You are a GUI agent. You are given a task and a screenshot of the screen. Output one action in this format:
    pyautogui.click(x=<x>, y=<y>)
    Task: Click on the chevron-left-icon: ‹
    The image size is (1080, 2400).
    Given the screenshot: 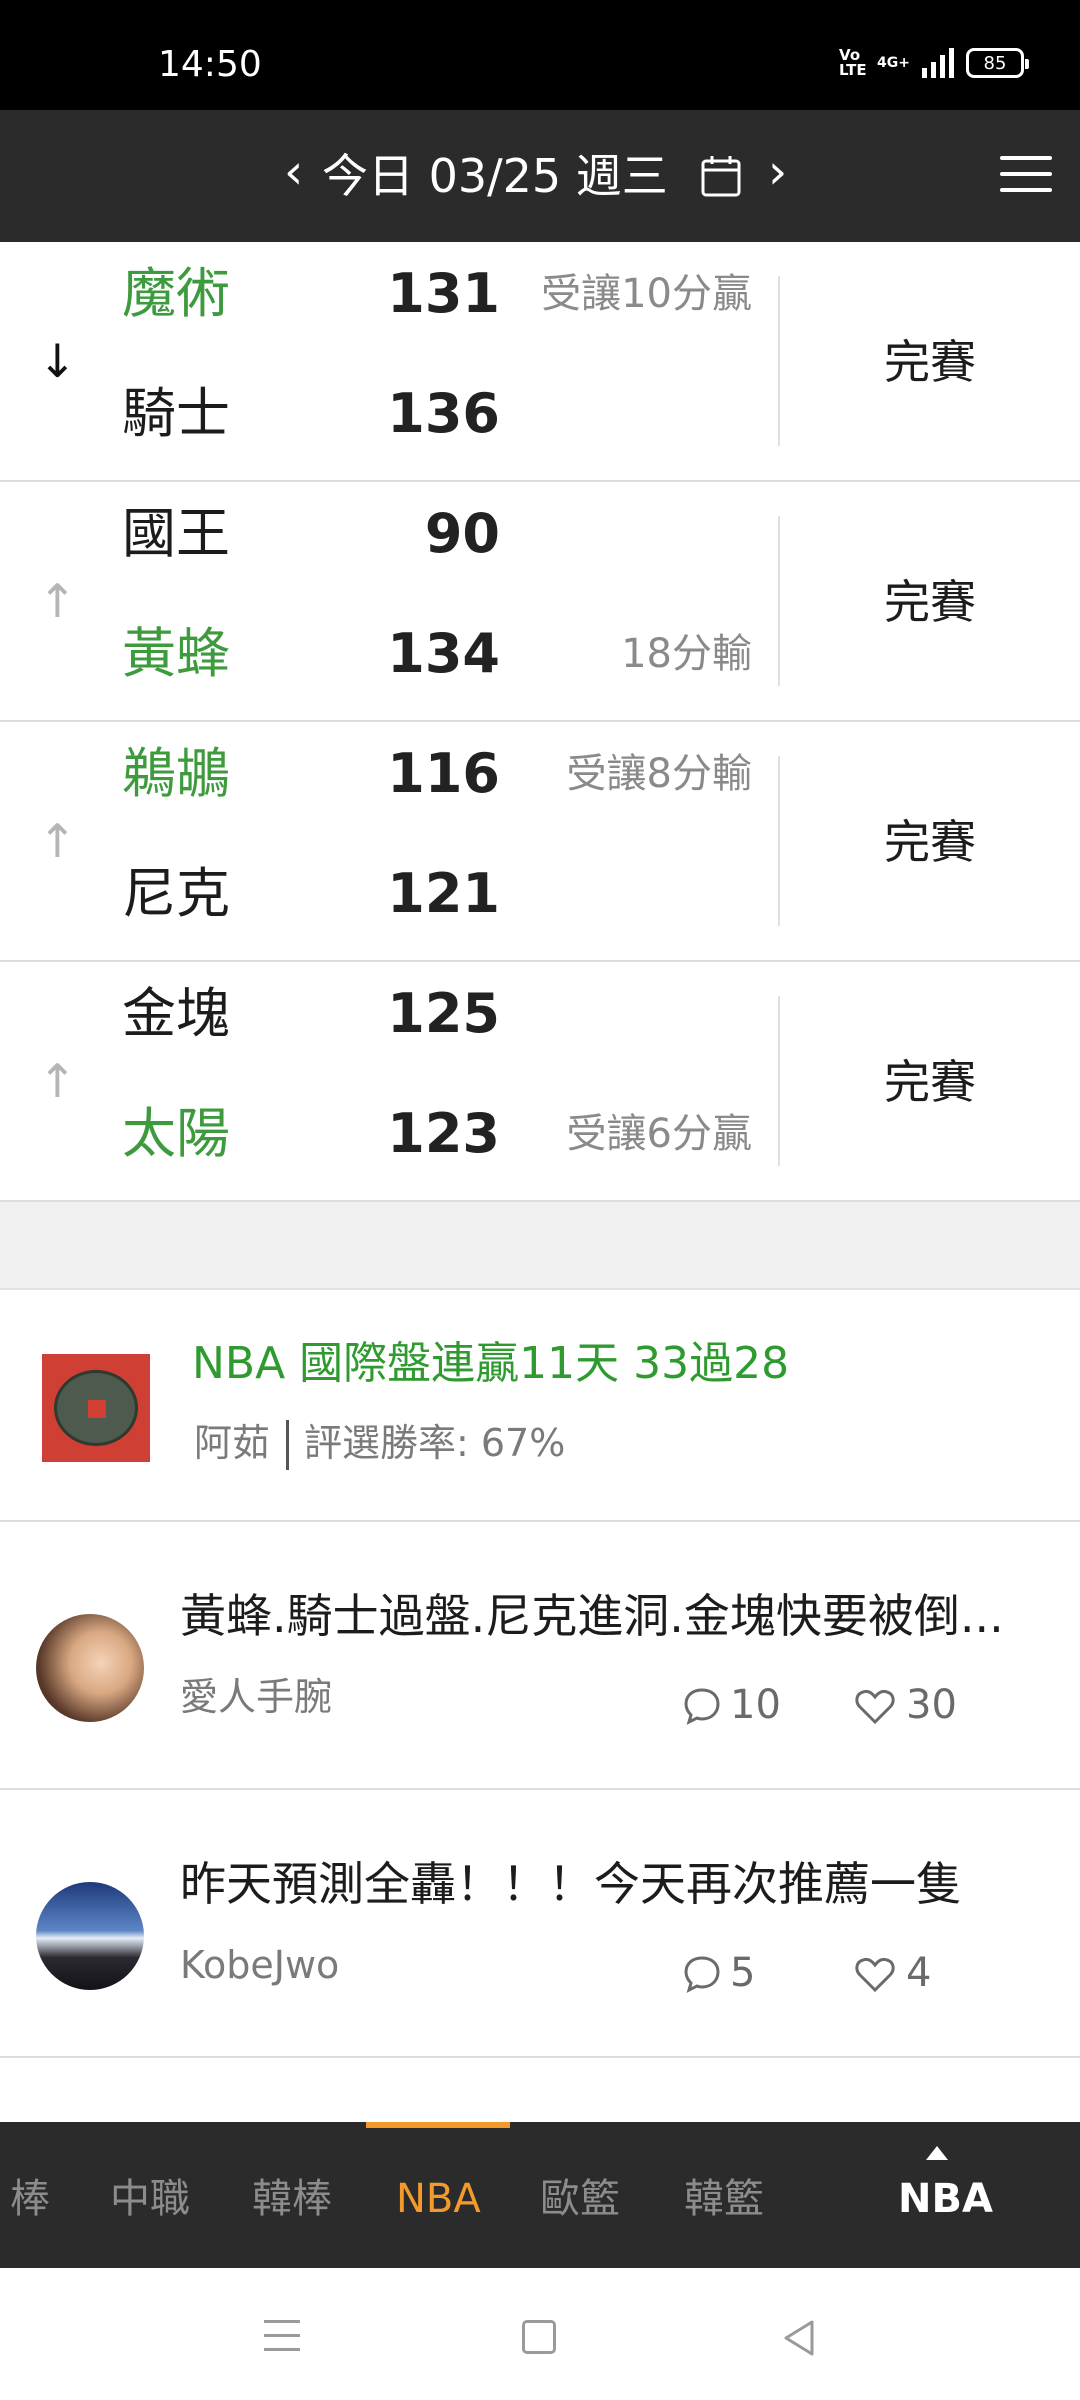 What is the action you would take?
    pyautogui.click(x=293, y=172)
    